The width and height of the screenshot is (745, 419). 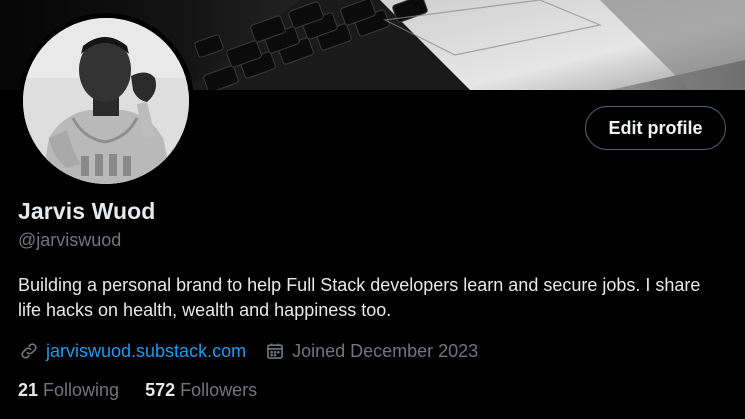 I want to click on following-count: 21, so click(x=28, y=389).